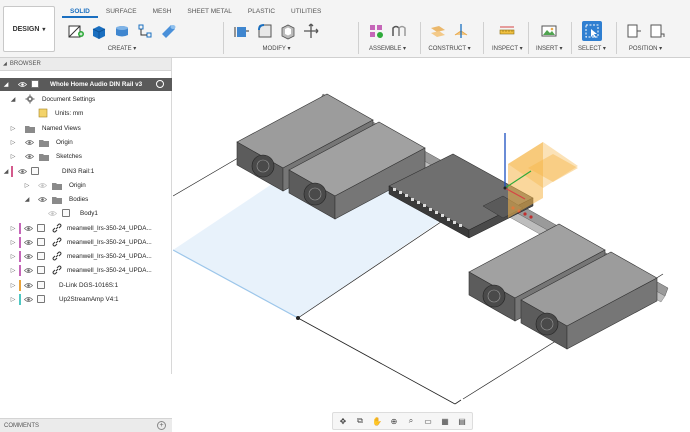 This screenshot has height=432, width=690. Describe the element at coordinates (387, 48) in the screenshot. I see `assemble-menu: ASSEMBLE ▾` at that location.